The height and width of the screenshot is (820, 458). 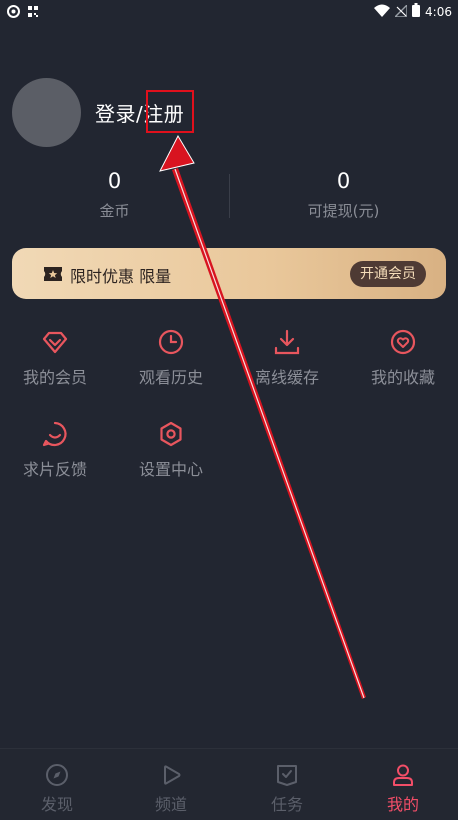 I want to click on tab-label: 发现, so click(x=56, y=804).